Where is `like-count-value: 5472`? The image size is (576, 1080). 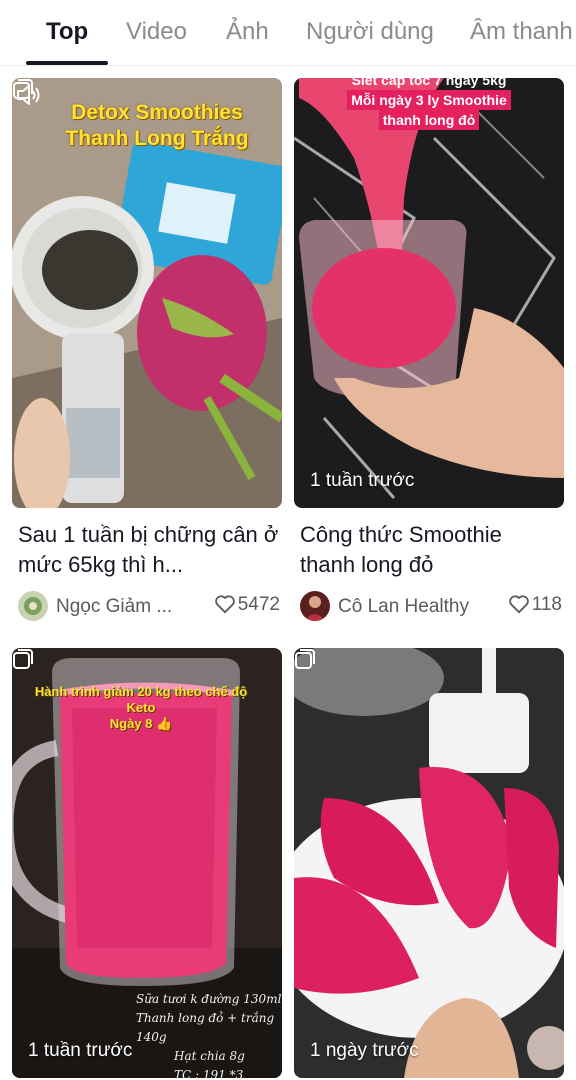 like-count-value: 5472 is located at coordinates (258, 604).